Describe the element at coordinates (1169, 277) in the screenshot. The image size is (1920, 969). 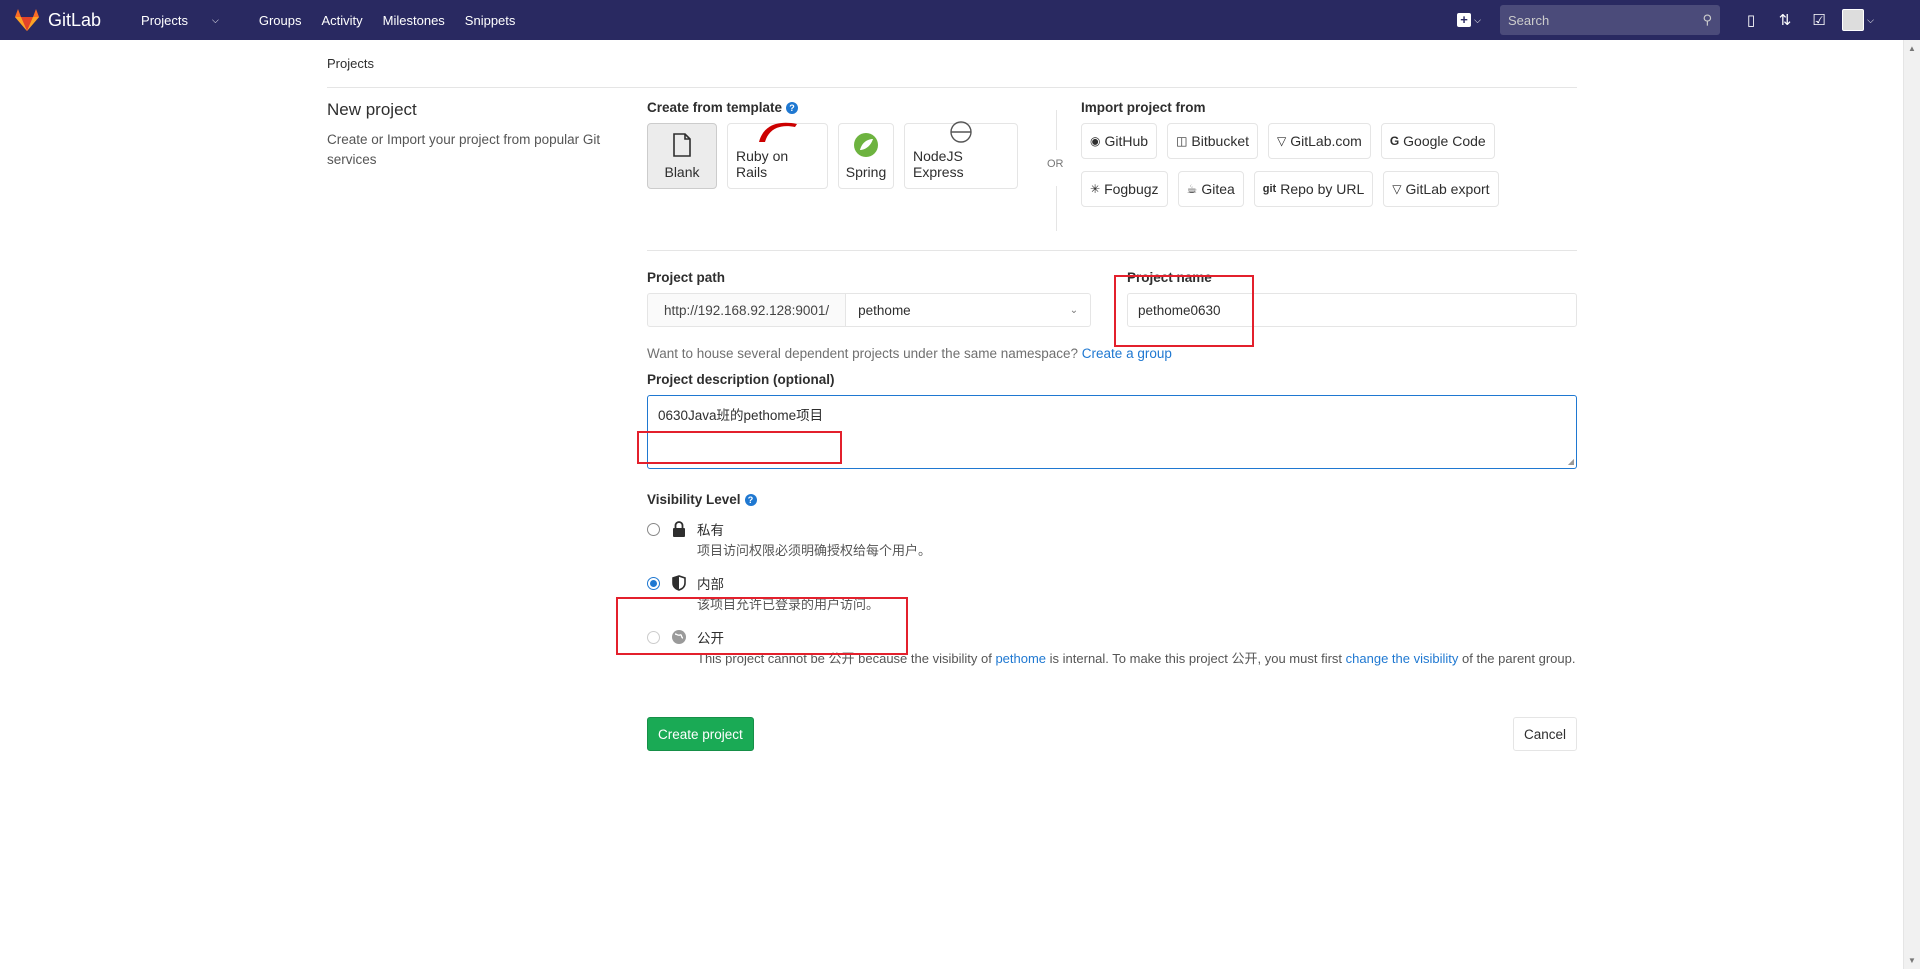
I see `project-name-label: Project name` at that location.